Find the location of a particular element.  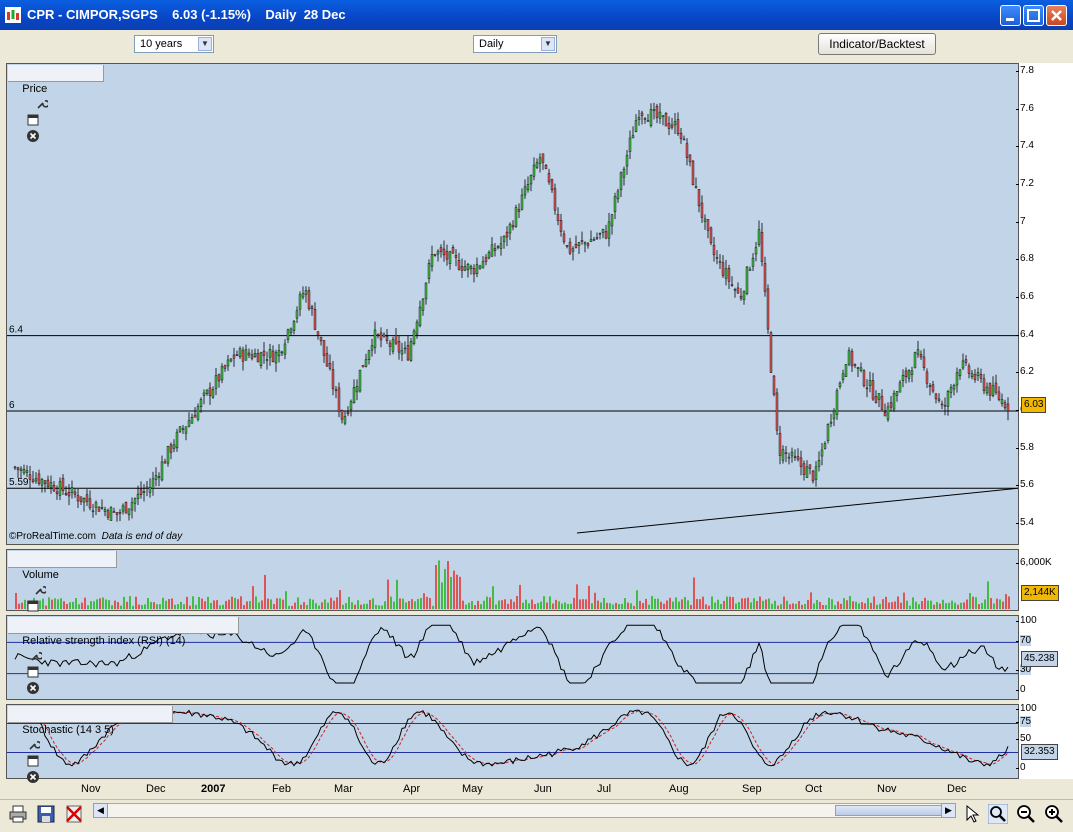

scroll-right-icon: ▶ is located at coordinates (948, 810).